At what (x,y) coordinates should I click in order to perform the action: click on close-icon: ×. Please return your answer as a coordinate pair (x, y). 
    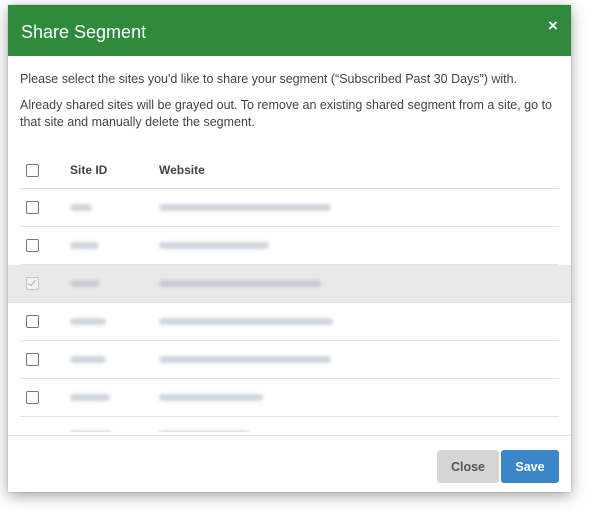
    Looking at the image, I should click on (553, 26).